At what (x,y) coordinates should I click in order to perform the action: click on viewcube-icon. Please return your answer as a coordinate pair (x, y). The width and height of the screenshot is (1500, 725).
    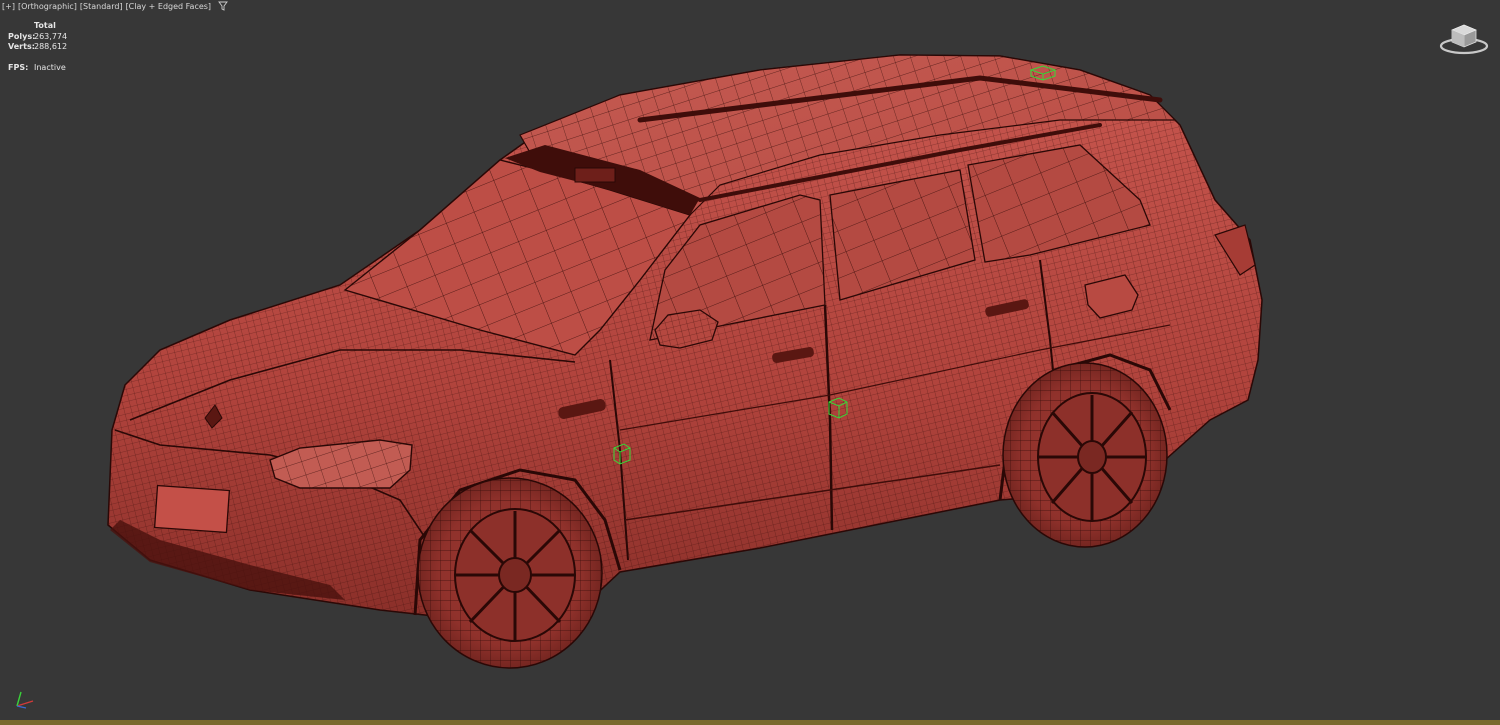
    Looking at the image, I should click on (1464, 38).